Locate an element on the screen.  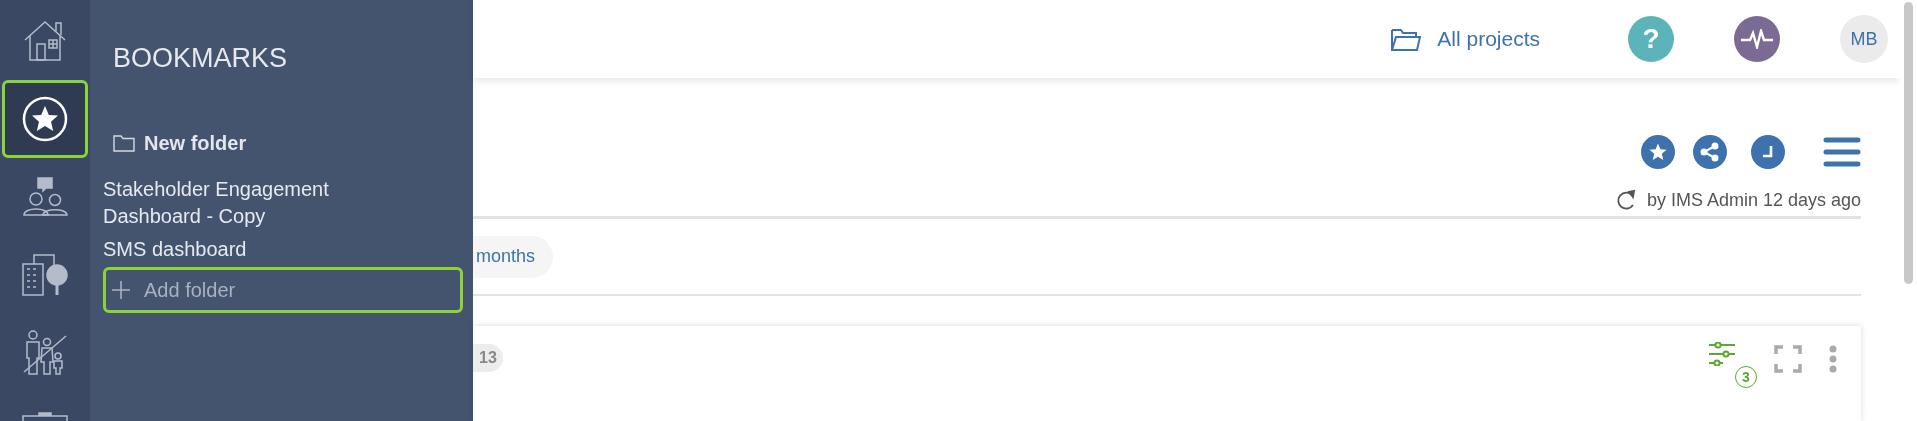
all-projects-link: All projects is located at coordinates (1465, 39).